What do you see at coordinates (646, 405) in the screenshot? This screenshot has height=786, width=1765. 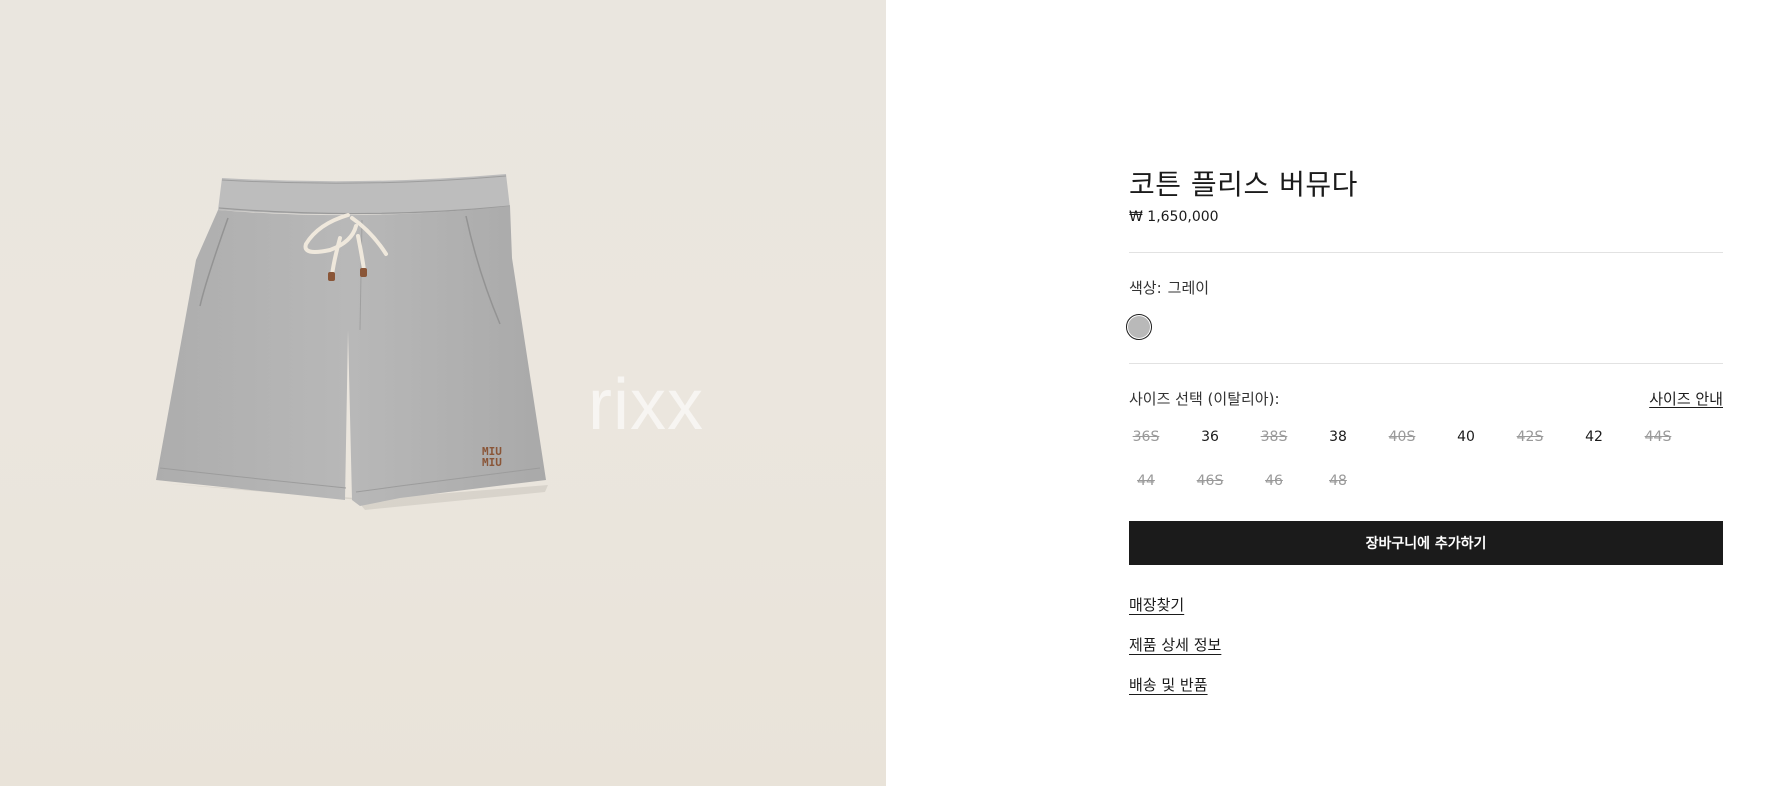 I see `watermark-text: rixx` at bounding box center [646, 405].